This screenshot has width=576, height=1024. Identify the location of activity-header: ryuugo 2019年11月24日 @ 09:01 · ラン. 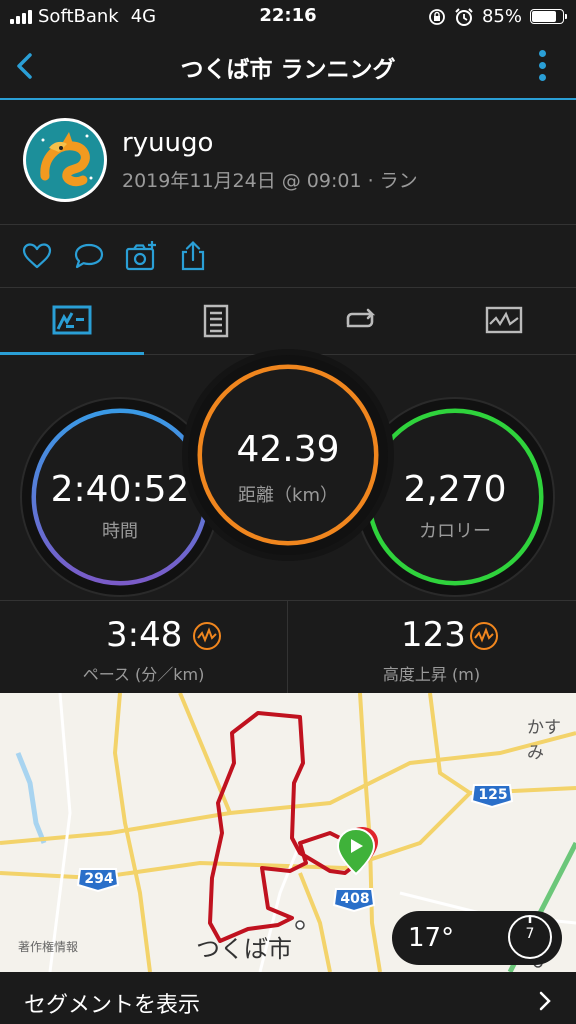
(288, 162).